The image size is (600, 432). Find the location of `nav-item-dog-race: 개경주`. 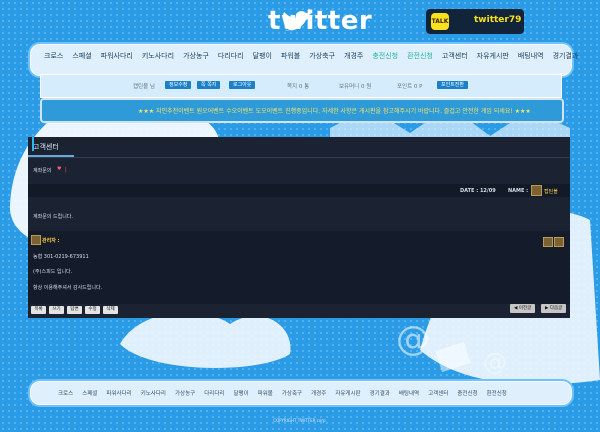

nav-item-dog-race: 개경주 is located at coordinates (353, 56).